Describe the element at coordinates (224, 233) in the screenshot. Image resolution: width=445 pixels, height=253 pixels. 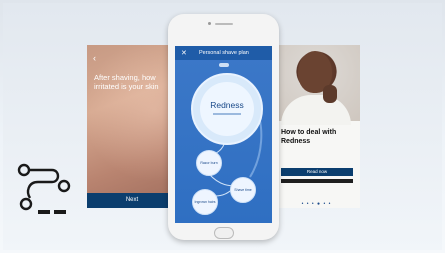
I see `home-button` at that location.